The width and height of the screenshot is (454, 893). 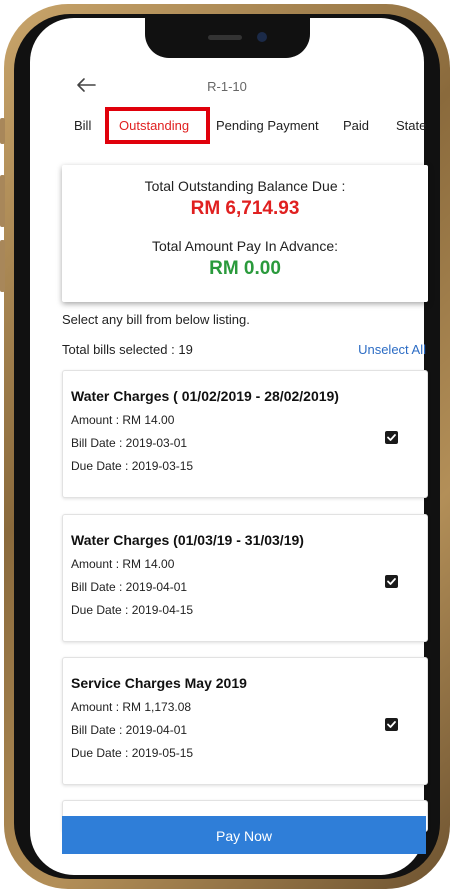 What do you see at coordinates (227, 86) in the screenshot?
I see `page-title: R-1-10` at bounding box center [227, 86].